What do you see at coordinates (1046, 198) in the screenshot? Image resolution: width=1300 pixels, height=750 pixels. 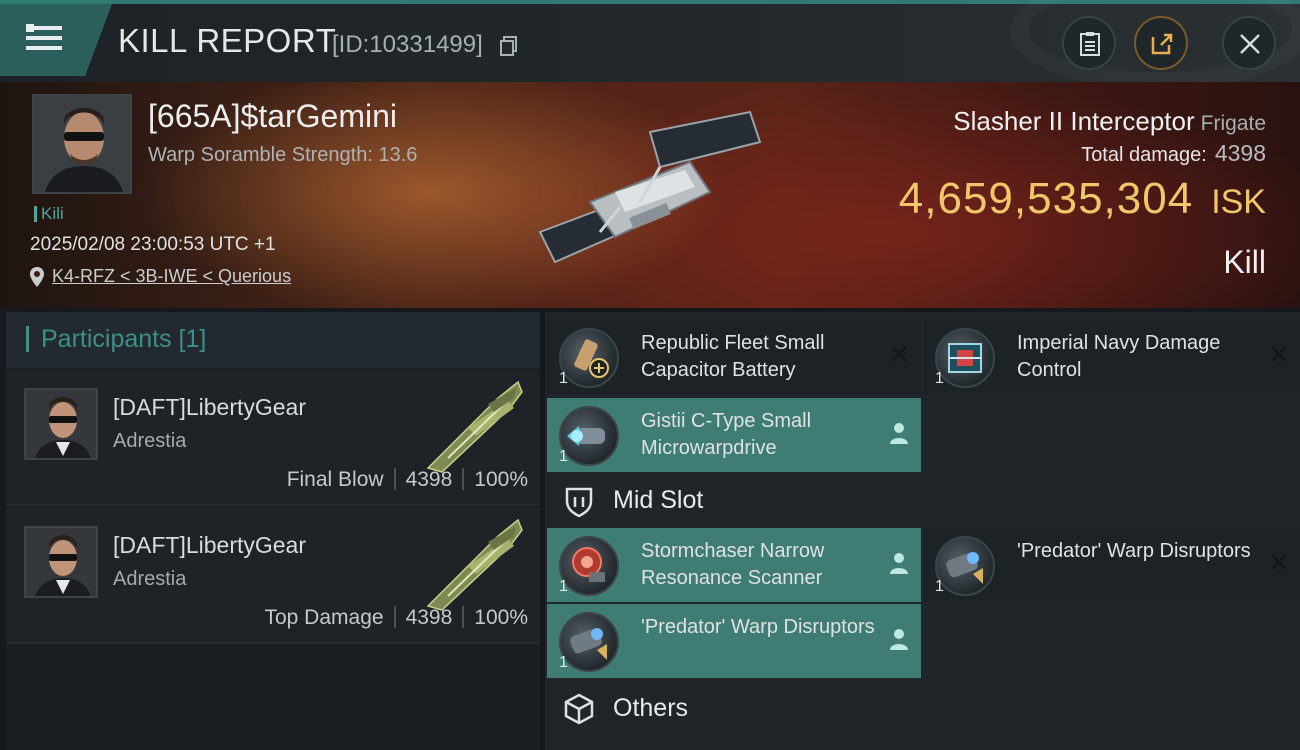 I see `isk-value: 4,659,535,304` at bounding box center [1046, 198].